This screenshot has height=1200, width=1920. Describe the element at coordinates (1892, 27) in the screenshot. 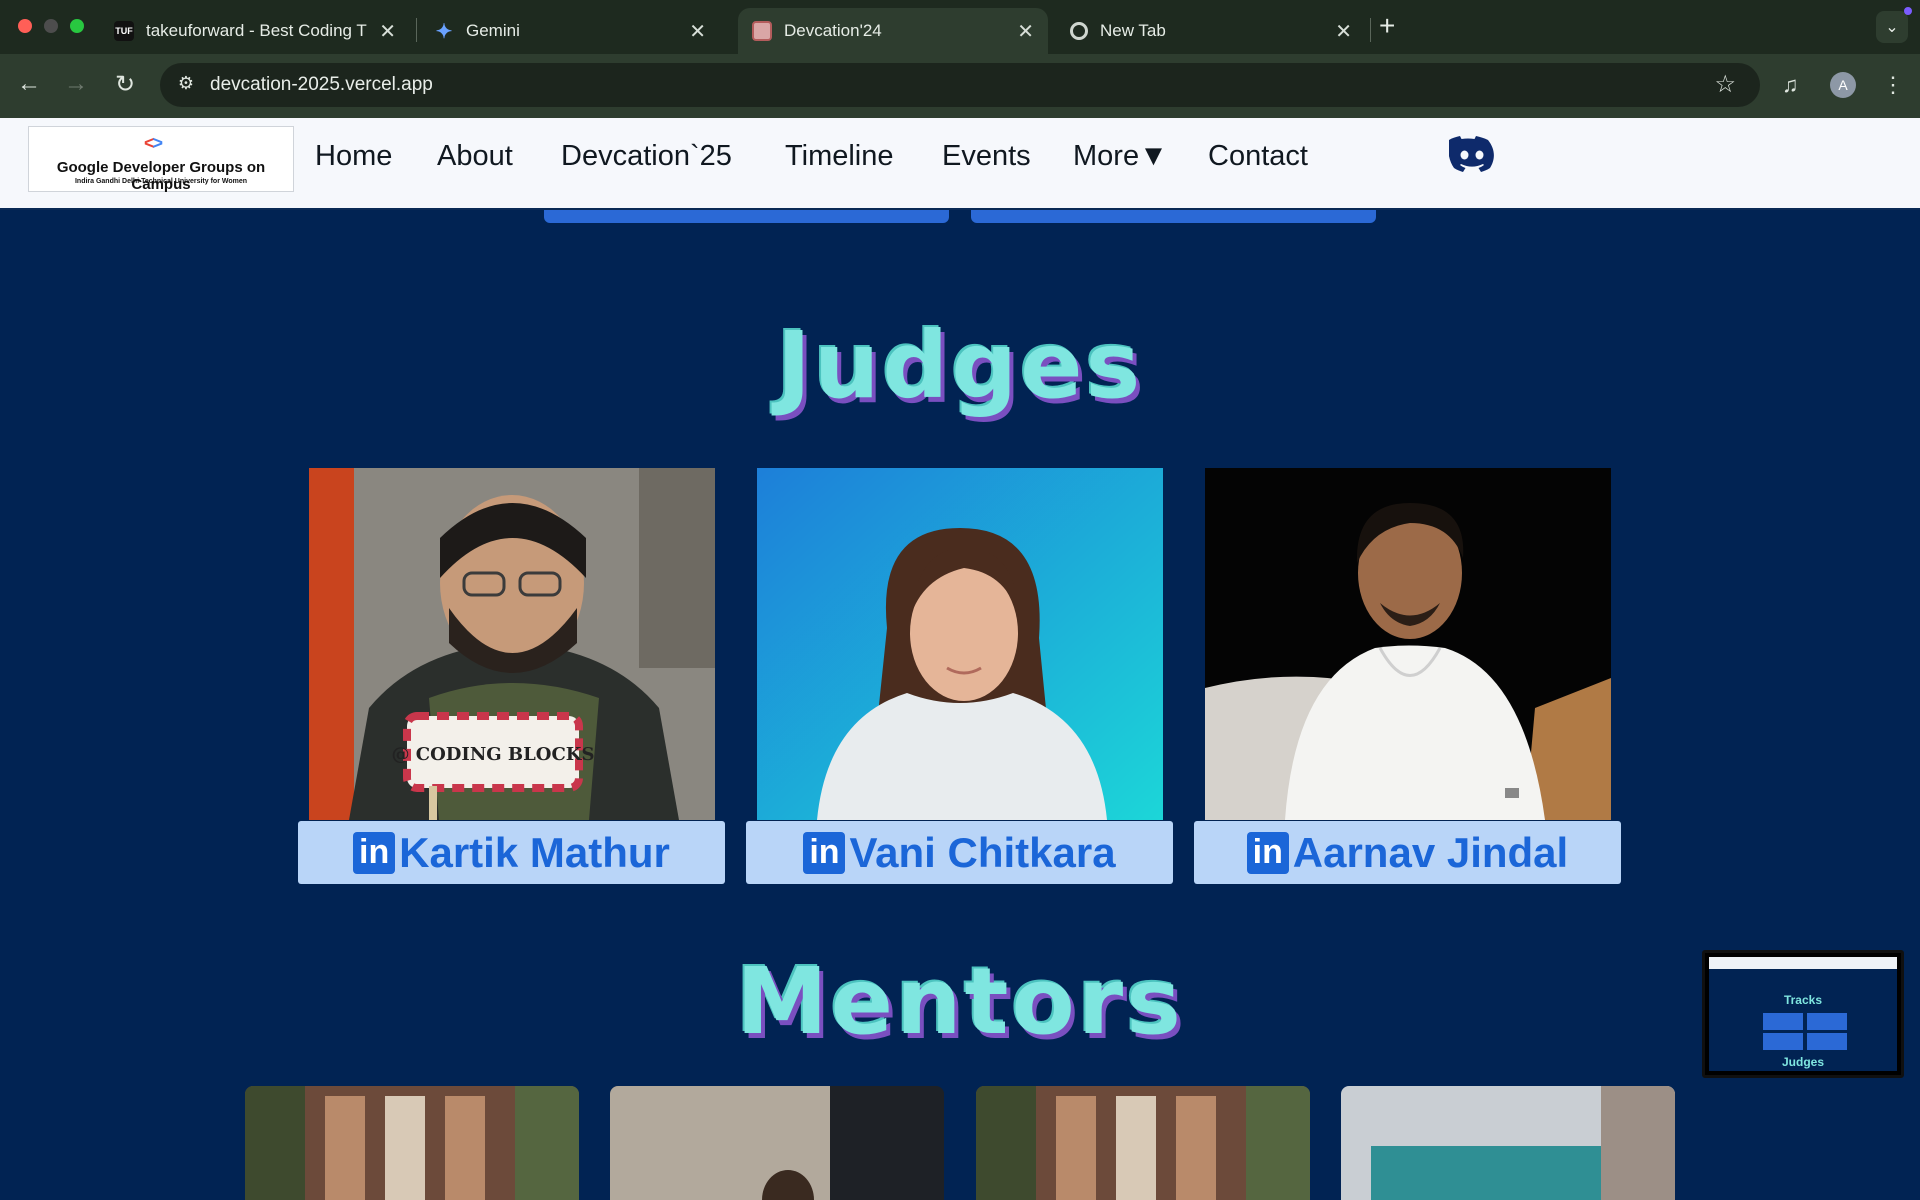

I see `tab-search-chevron-icon: ⌄` at that location.